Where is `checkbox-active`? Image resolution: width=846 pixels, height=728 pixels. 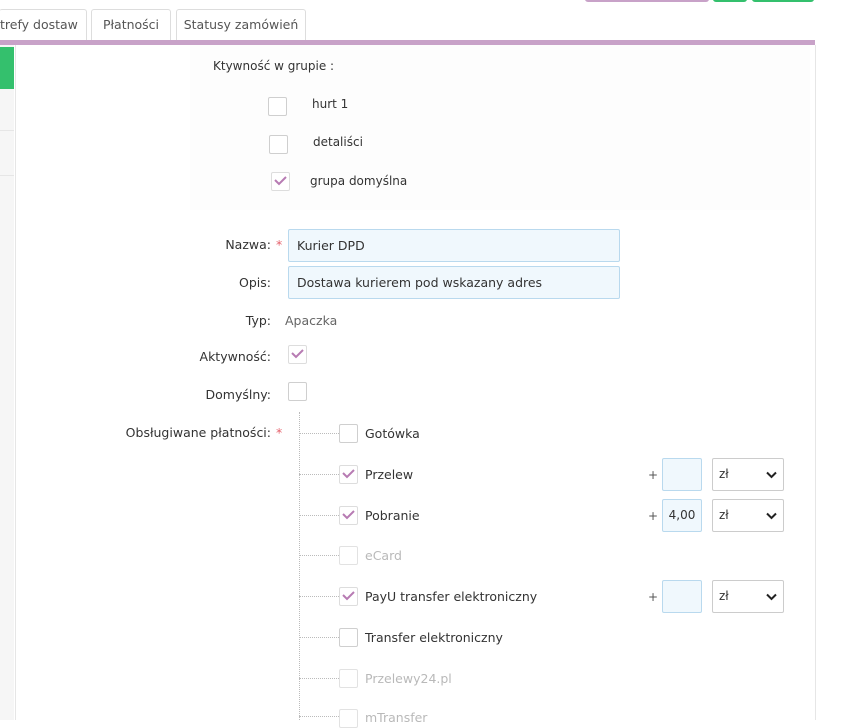
checkbox-active is located at coordinates (297, 354).